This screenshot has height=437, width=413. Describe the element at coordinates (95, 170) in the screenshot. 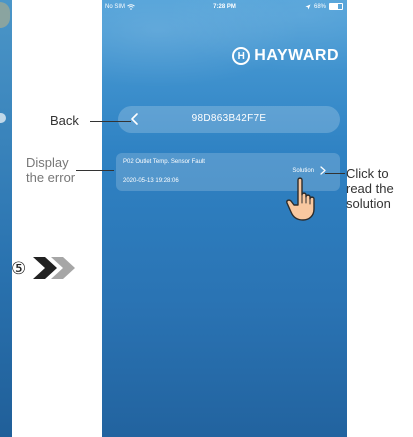

I see `display-callout-line` at that location.